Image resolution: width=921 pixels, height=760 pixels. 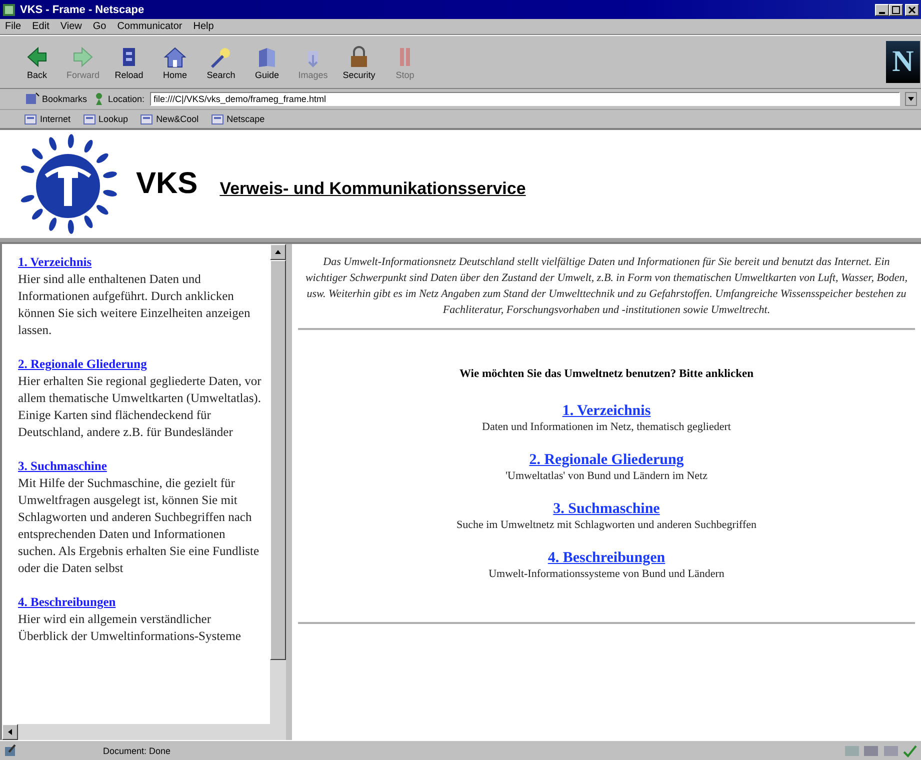 What do you see at coordinates (373, 189) in the screenshot?
I see `site-title: Verweis- und Kommunikationsservice` at bounding box center [373, 189].